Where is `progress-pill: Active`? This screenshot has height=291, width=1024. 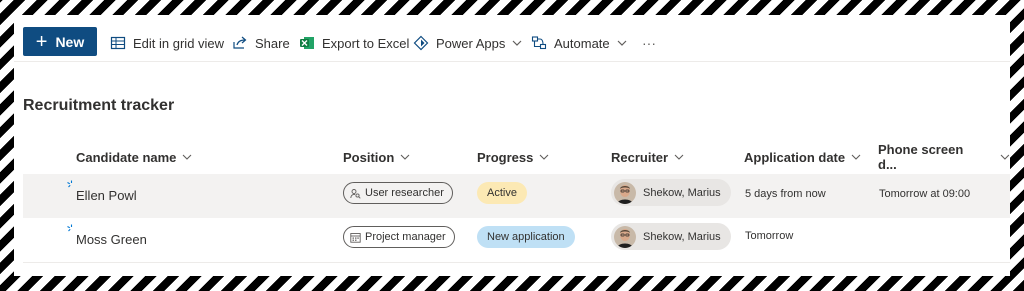 progress-pill: Active is located at coordinates (502, 193).